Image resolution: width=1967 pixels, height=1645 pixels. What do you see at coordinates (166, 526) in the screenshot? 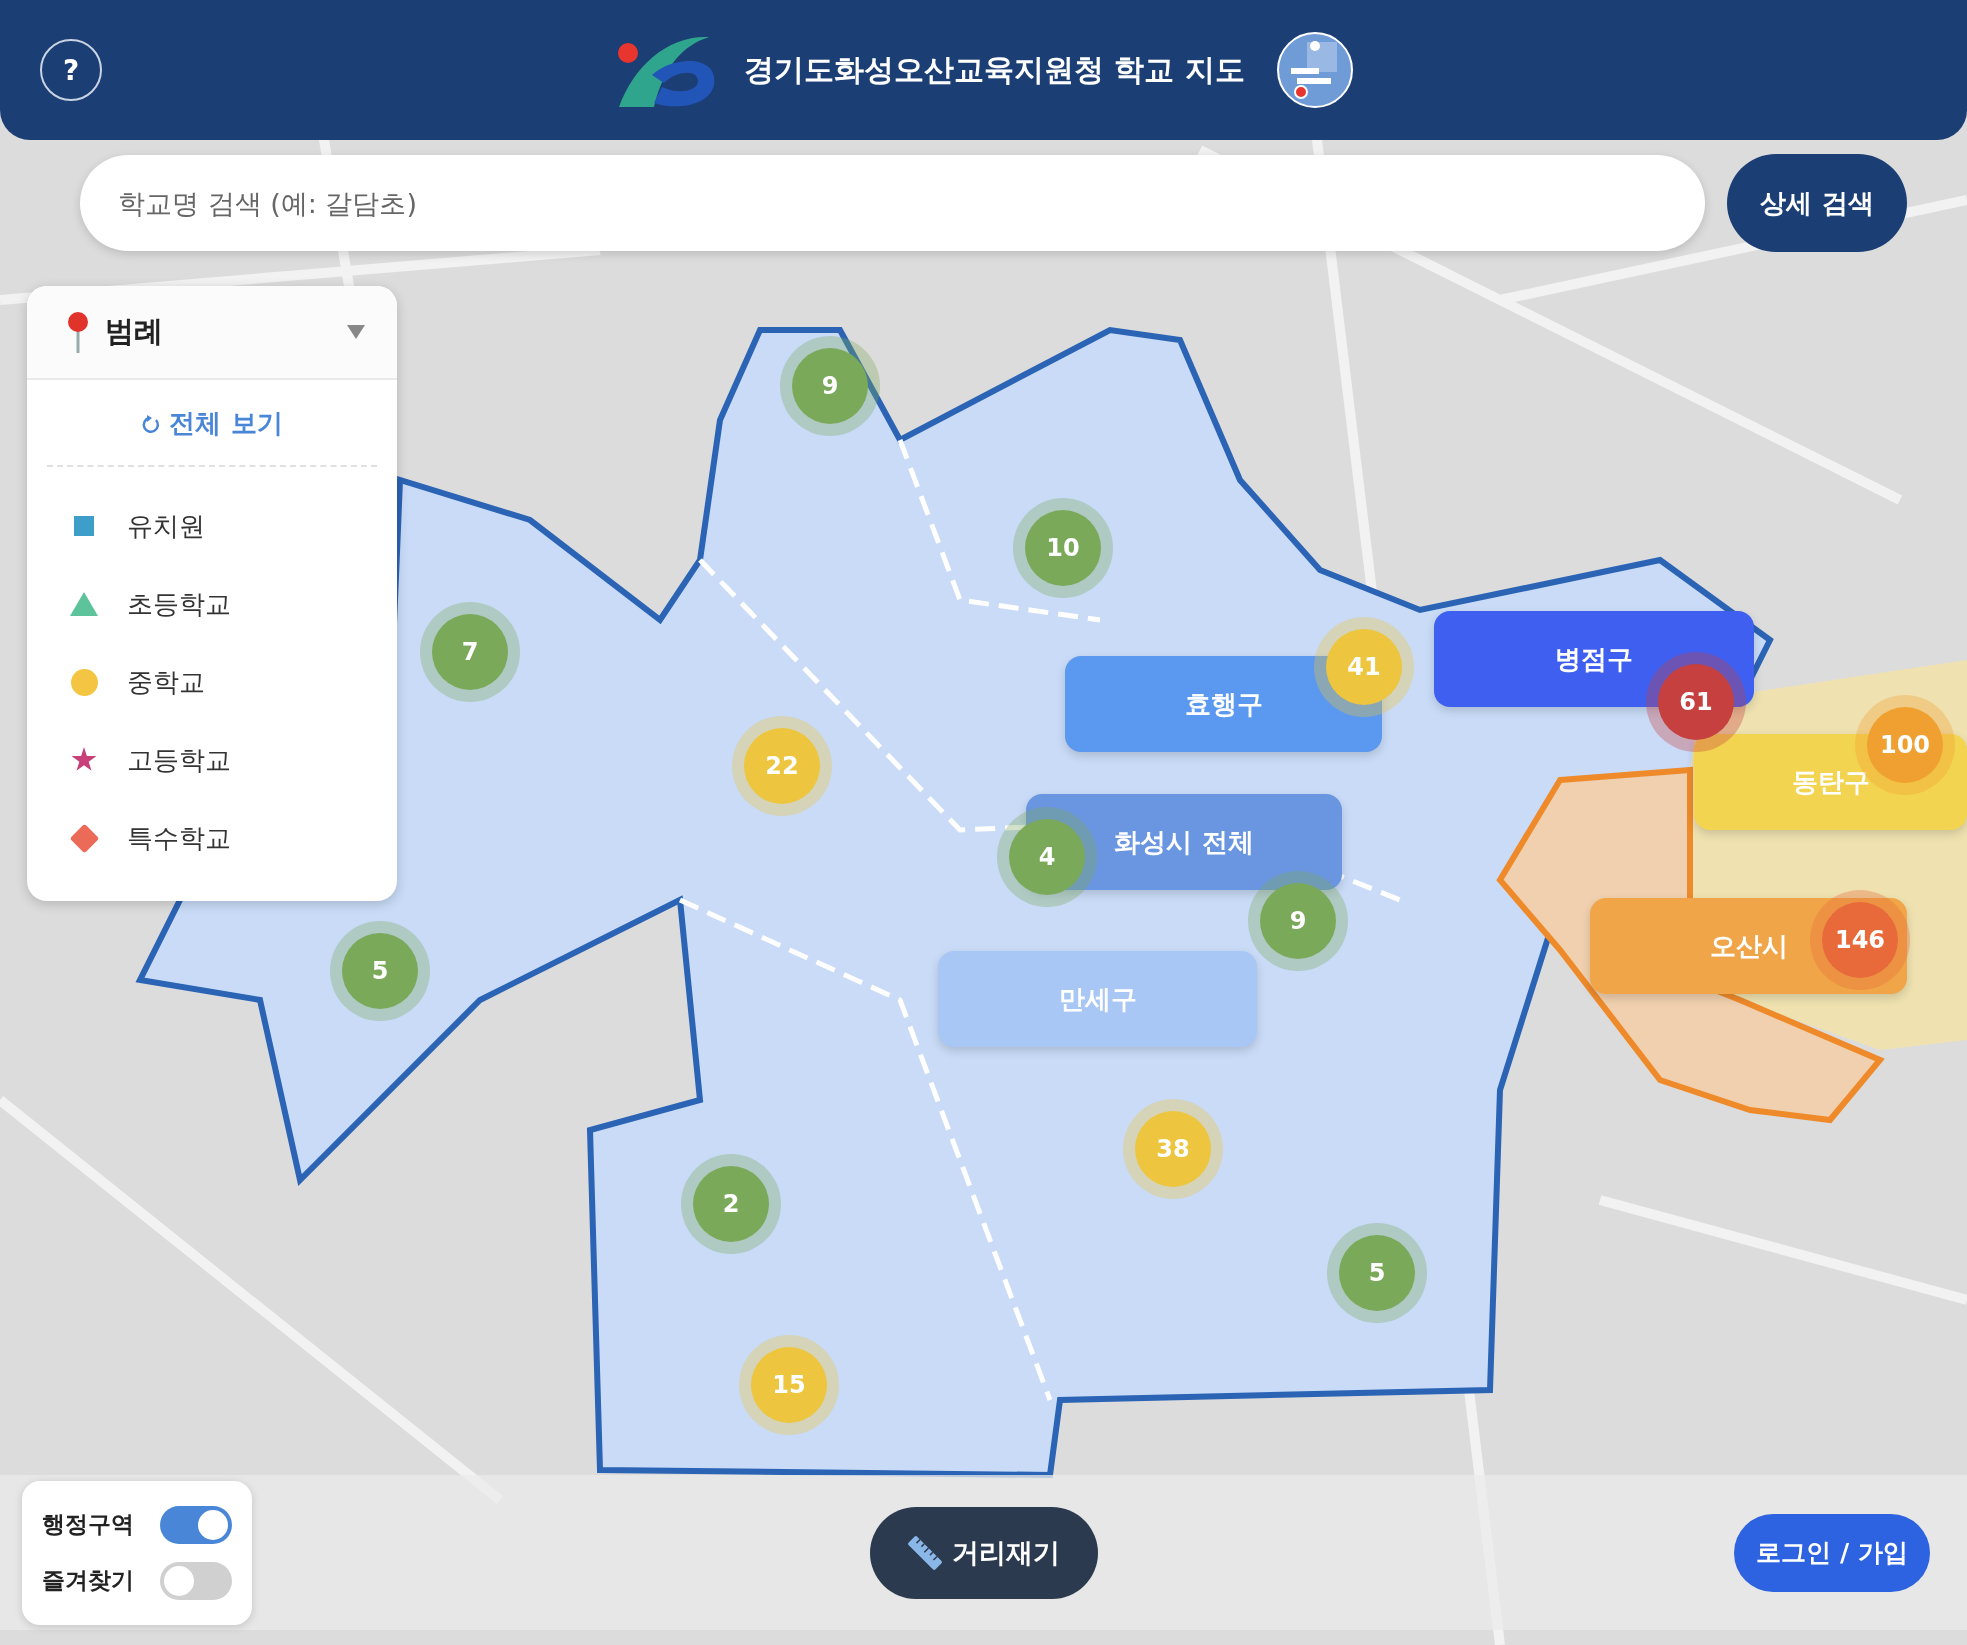
I see `legend-label: 유치원` at bounding box center [166, 526].